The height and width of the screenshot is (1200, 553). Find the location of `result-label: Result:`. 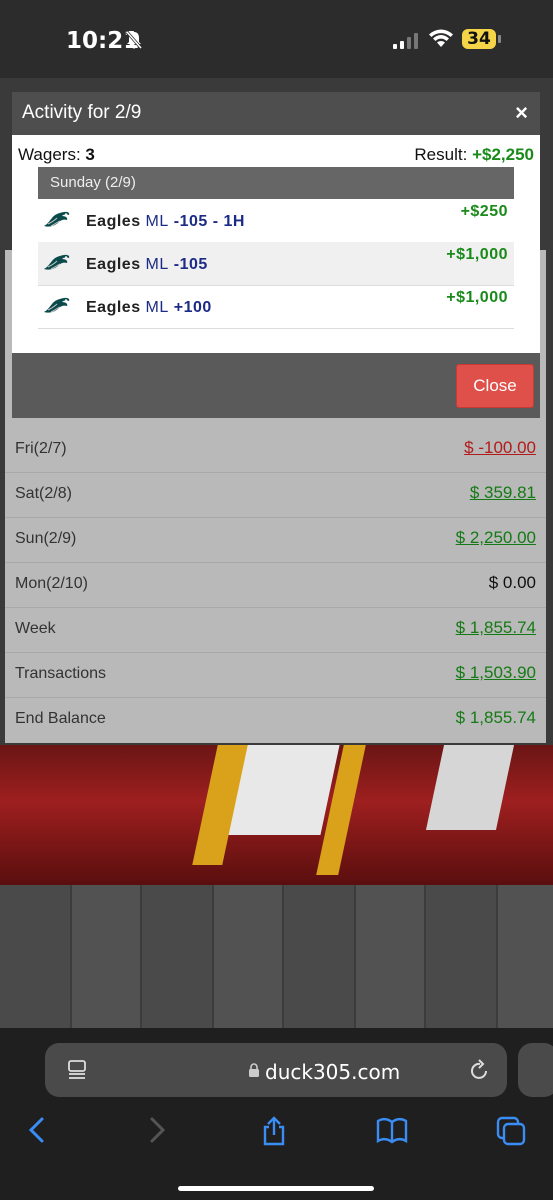

result-label: Result: is located at coordinates (441, 154).